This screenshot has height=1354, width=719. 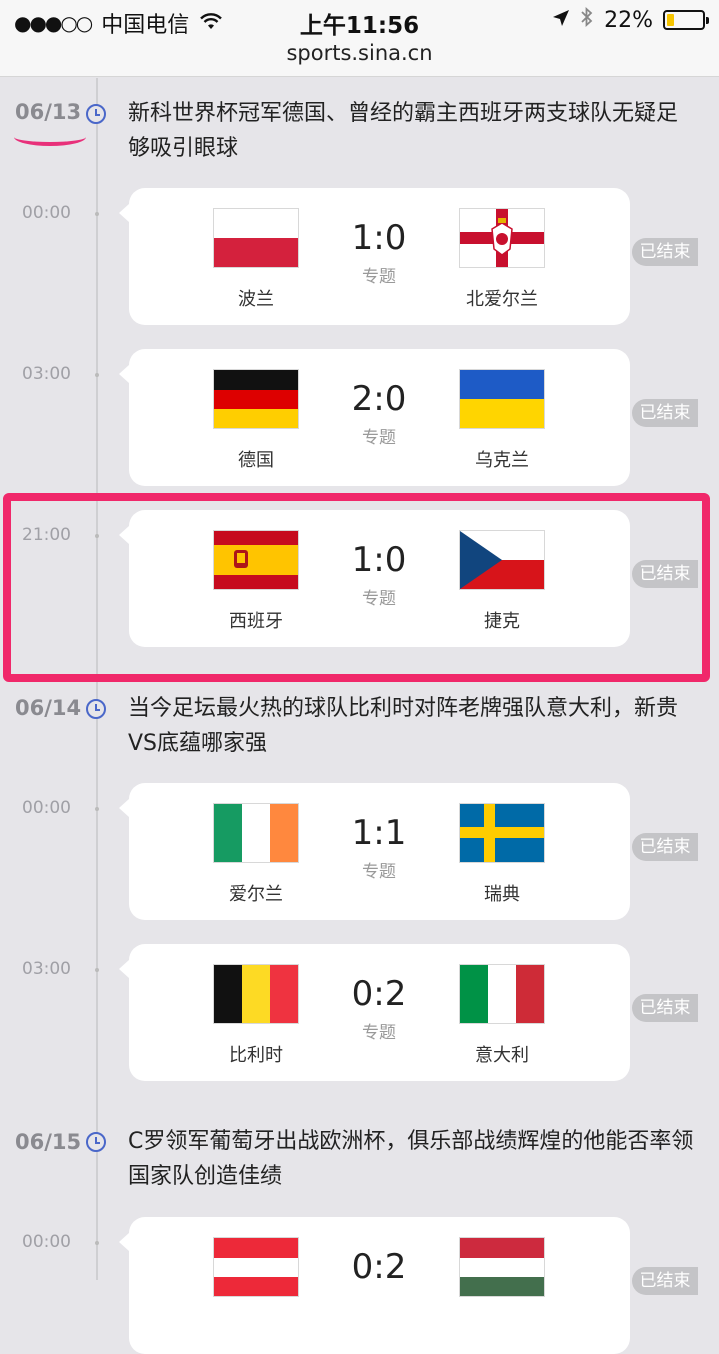 I want to click on match-card: 2:0 专题 德国 乌克兰, so click(x=374, y=417).